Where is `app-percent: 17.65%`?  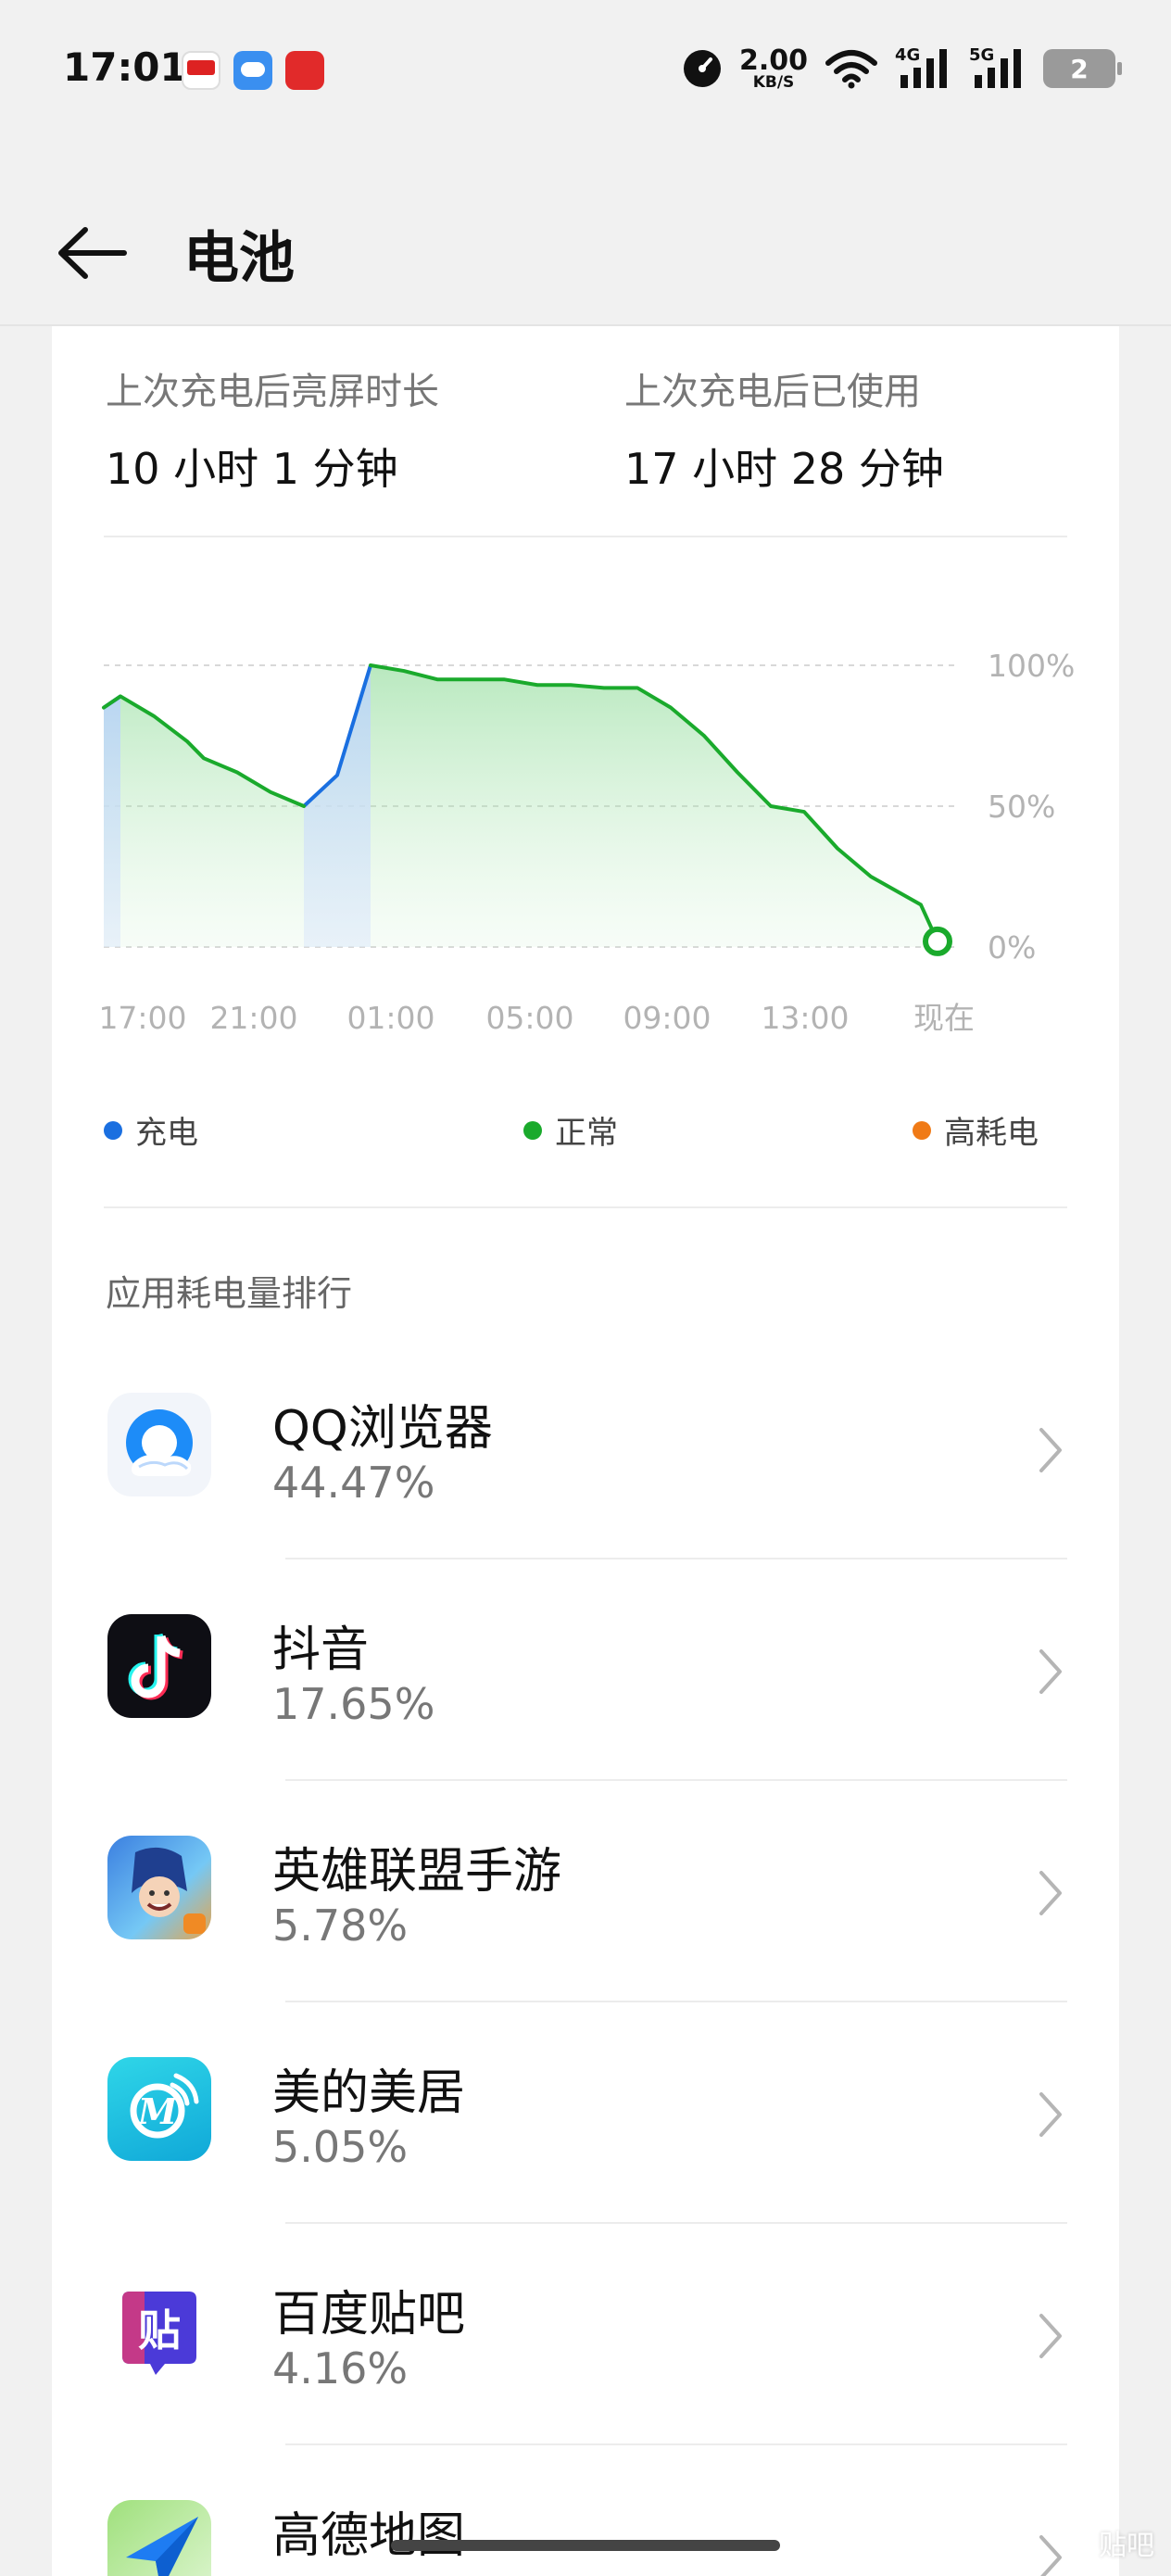 app-percent: 17.65% is located at coordinates (354, 1704).